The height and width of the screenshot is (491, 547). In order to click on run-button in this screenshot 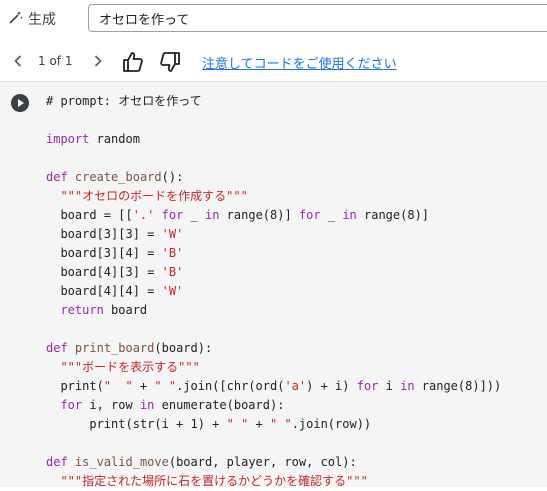, I will do `click(20, 103)`.